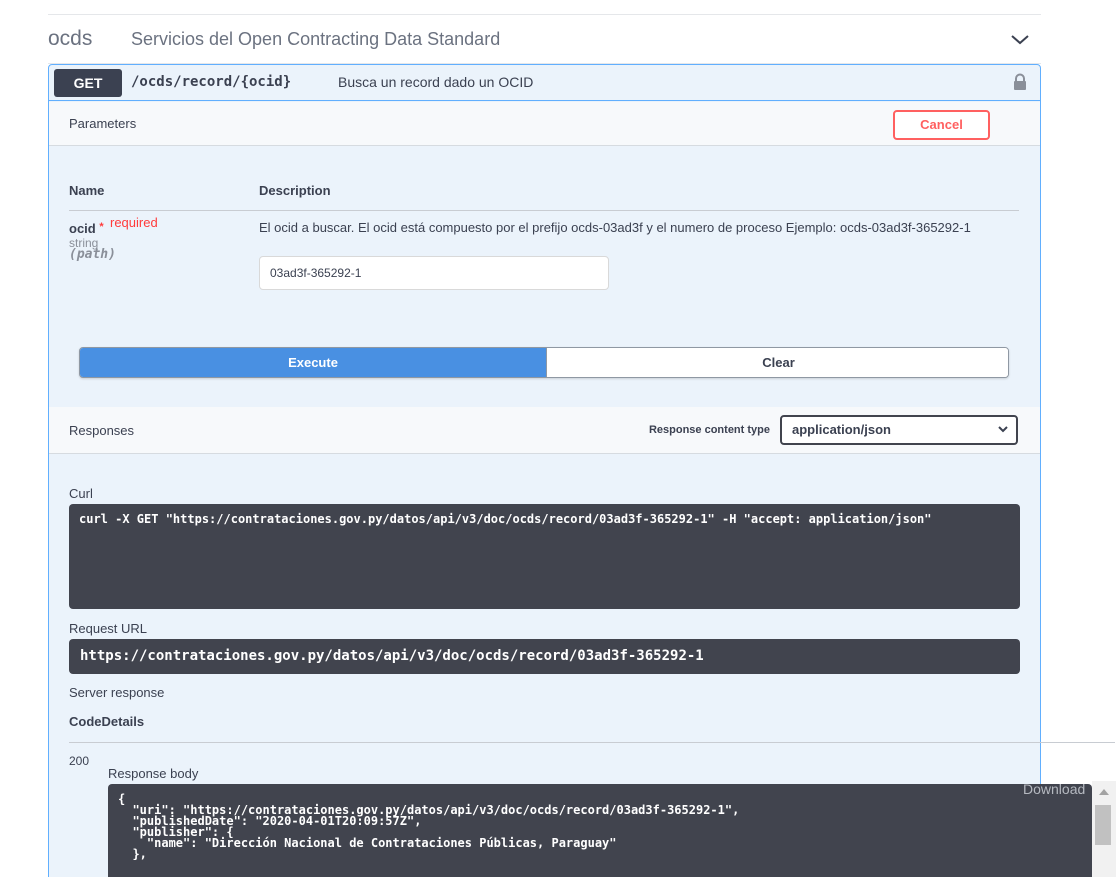 The image size is (1116, 877). I want to click on execute-clear-group: Execute Clear, so click(544, 362).